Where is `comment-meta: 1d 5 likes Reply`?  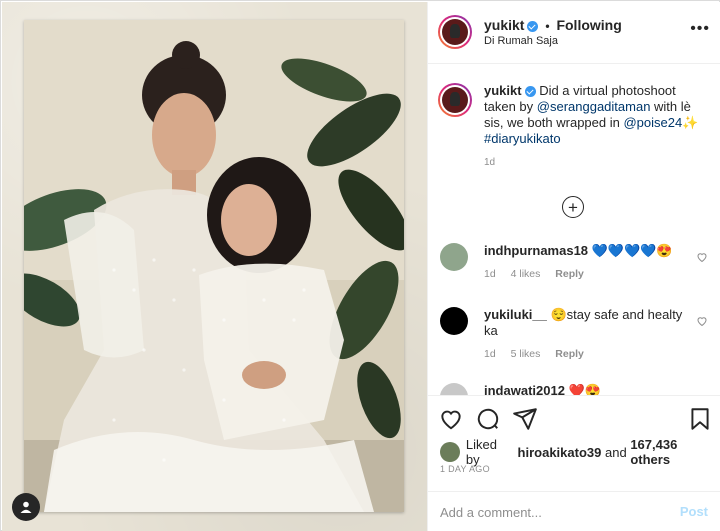
comment-meta: 1d 5 likes Reply is located at coordinates (597, 354).